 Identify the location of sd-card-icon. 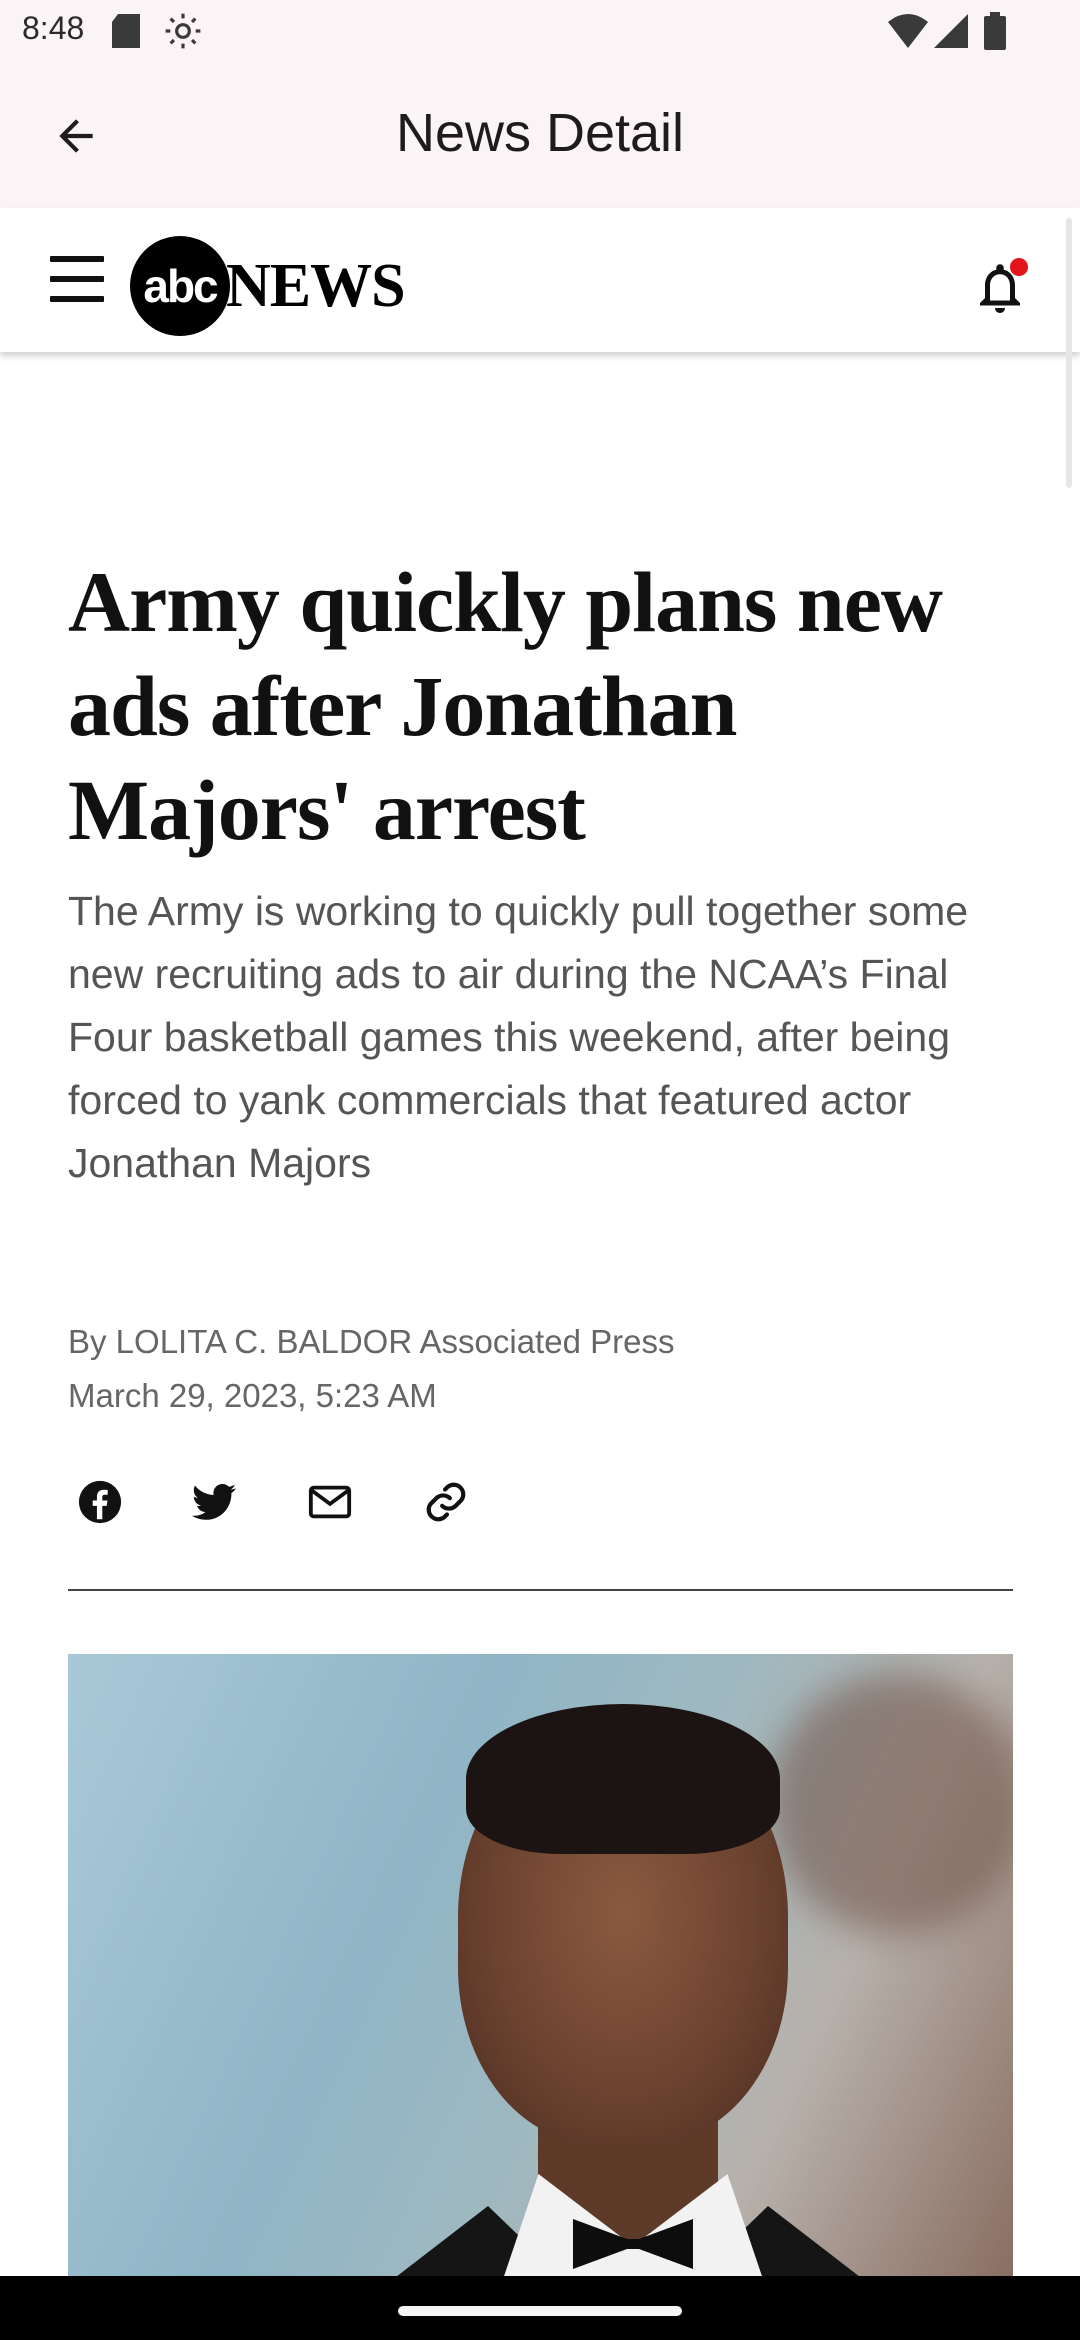
(126, 33).